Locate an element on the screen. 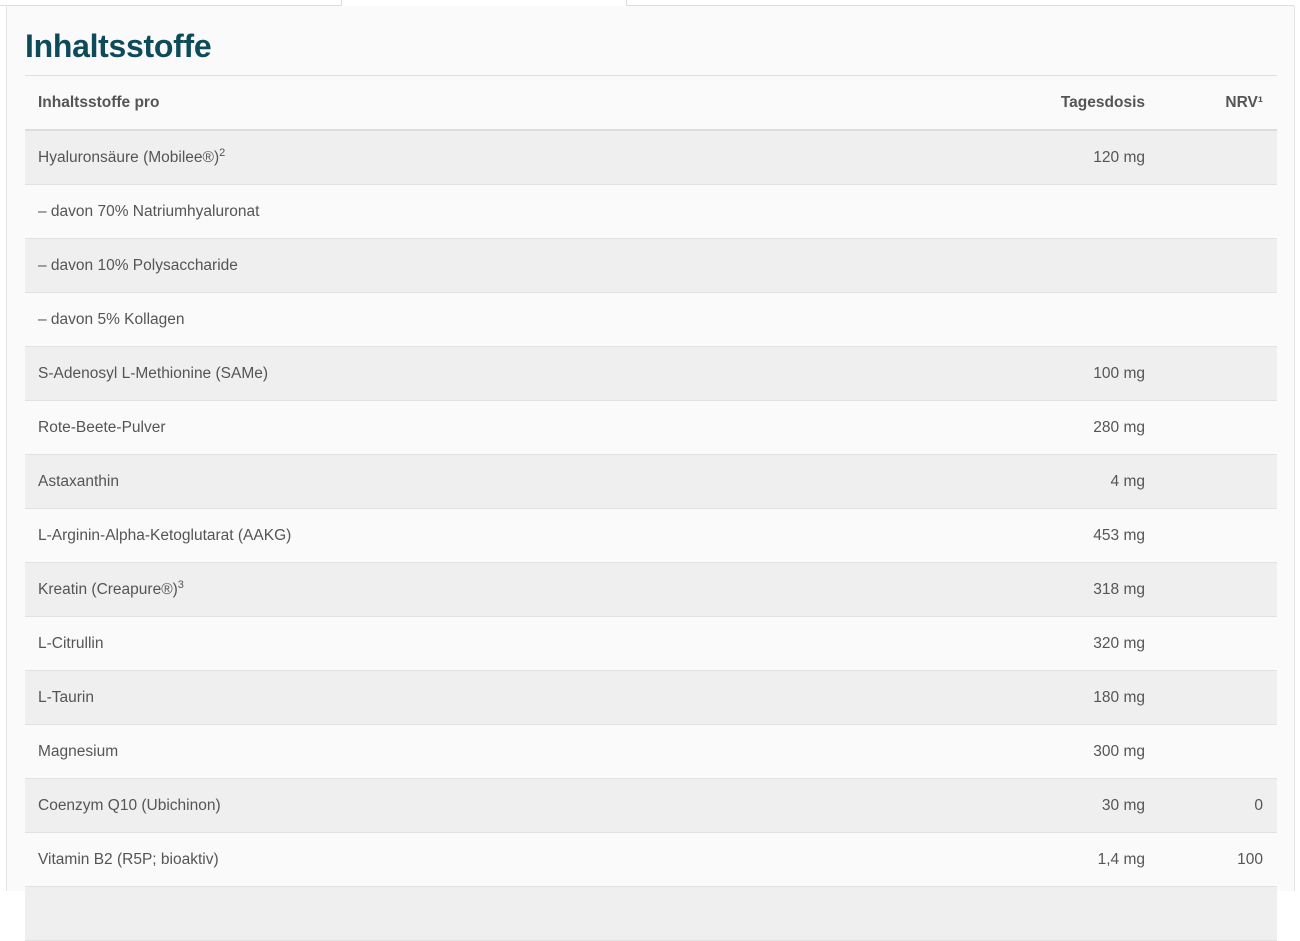 This screenshot has width=1300, height=941. table-row: Vitamin B2 (R5P; bioaktiv) 1,4 mg 100 is located at coordinates (651, 859).